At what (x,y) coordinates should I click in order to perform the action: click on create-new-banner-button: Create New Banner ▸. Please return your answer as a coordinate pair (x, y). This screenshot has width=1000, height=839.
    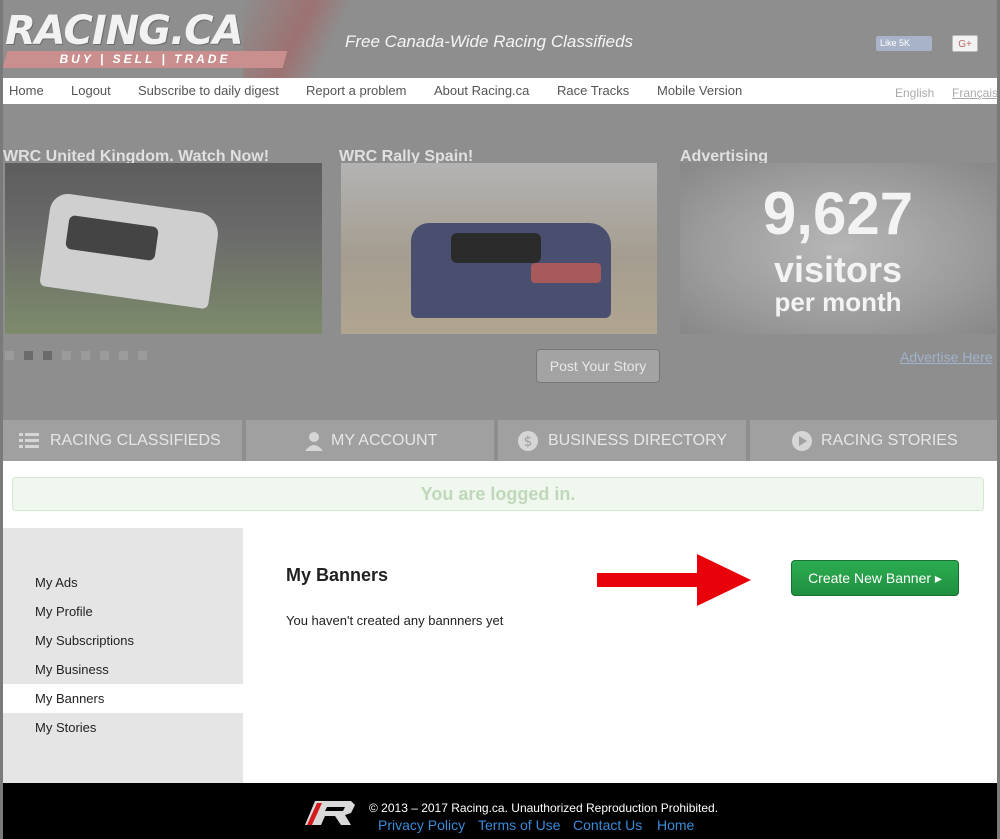
    Looking at the image, I should click on (875, 578).